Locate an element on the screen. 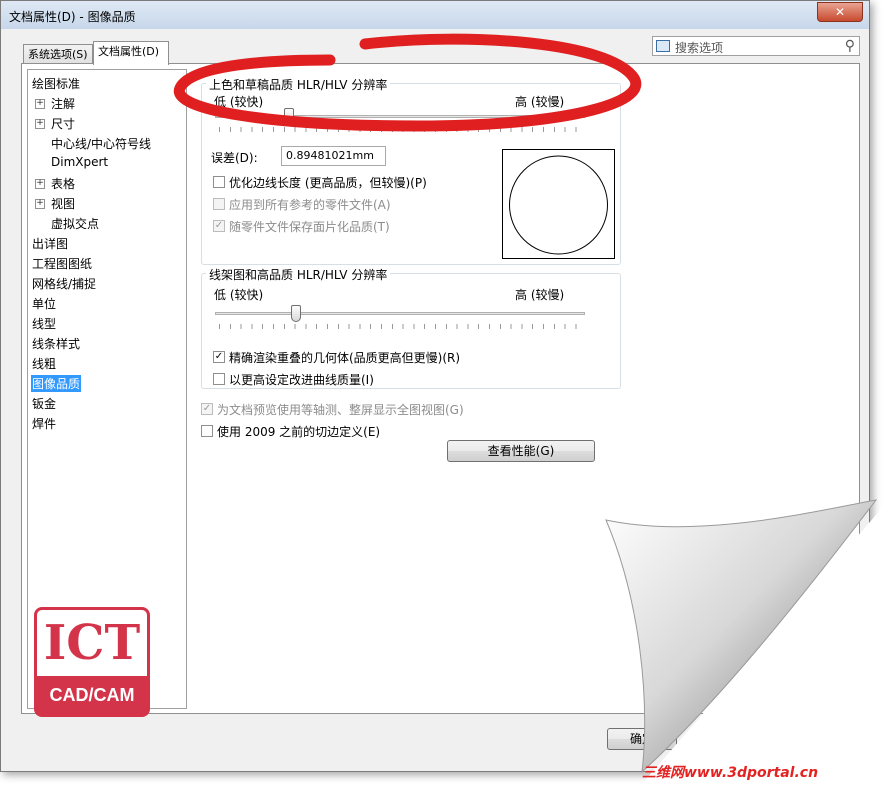 The width and height of the screenshot is (889, 786). ict-logo-bottom: CAD/CAM is located at coordinates (92, 695).